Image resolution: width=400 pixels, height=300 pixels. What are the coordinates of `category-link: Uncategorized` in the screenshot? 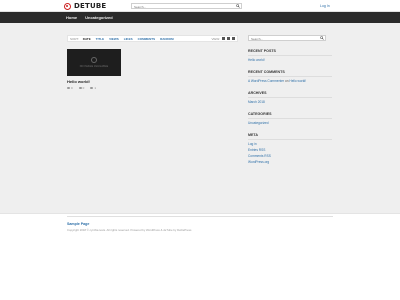 It's located at (290, 123).